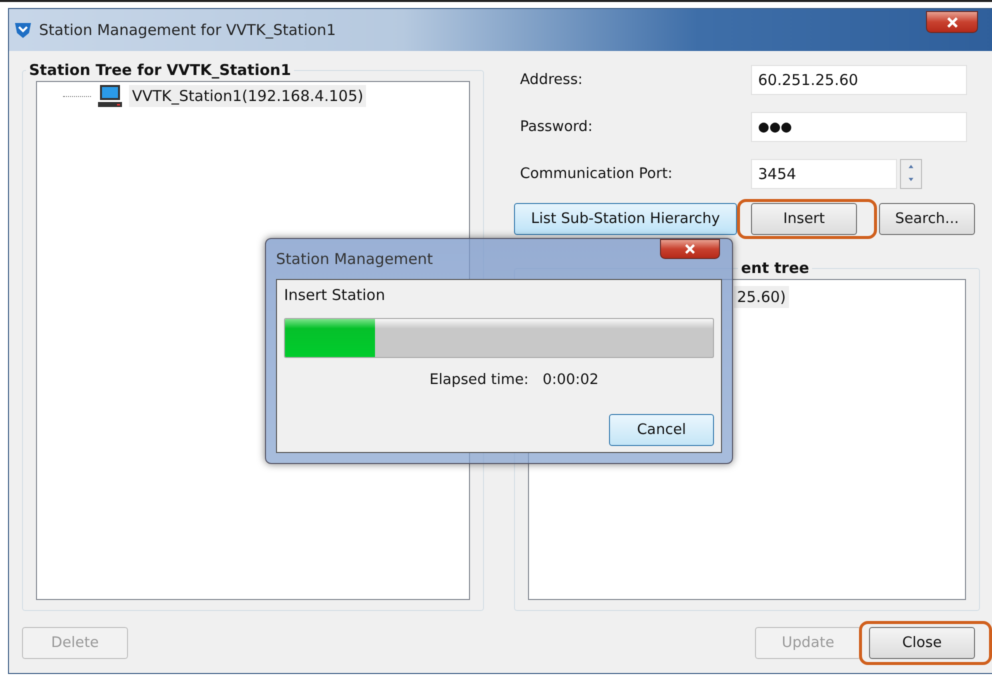  Describe the element at coordinates (625, 219) in the screenshot. I see `action-button: List Sub-Station Hierarchy` at that location.